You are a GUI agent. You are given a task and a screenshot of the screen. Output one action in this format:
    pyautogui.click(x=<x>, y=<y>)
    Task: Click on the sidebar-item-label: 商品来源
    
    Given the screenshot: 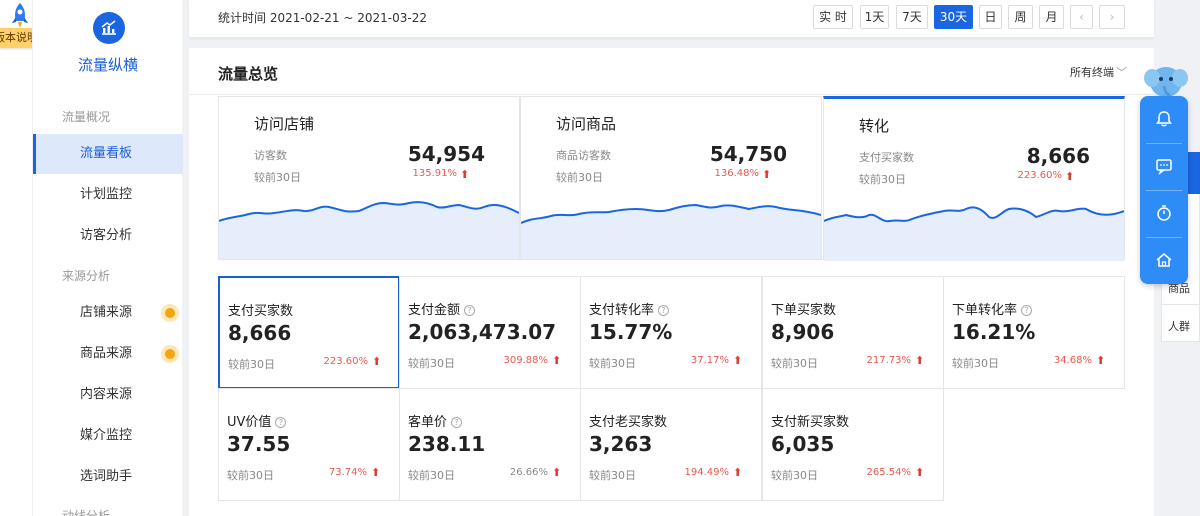 What is the action you would take?
    pyautogui.click(x=106, y=353)
    